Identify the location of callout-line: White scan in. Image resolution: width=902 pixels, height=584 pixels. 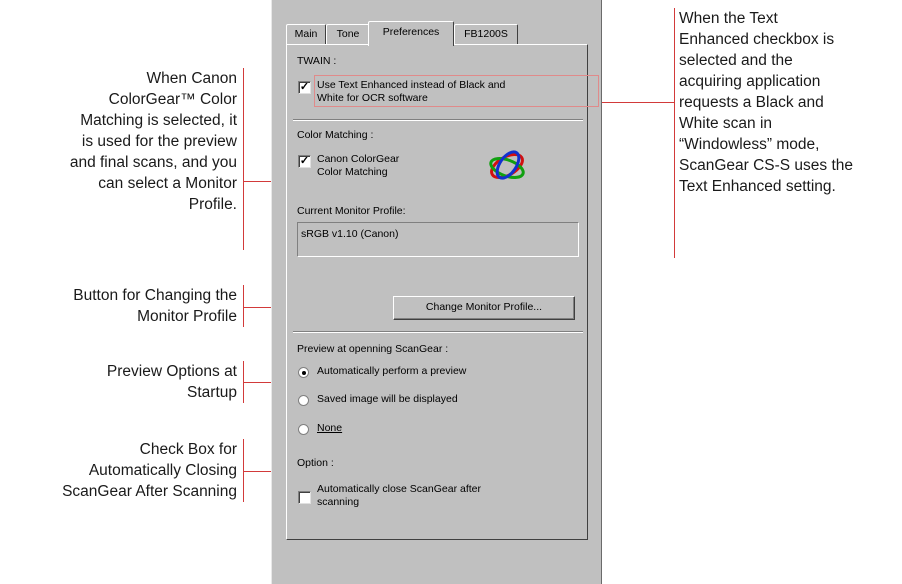
(726, 123).